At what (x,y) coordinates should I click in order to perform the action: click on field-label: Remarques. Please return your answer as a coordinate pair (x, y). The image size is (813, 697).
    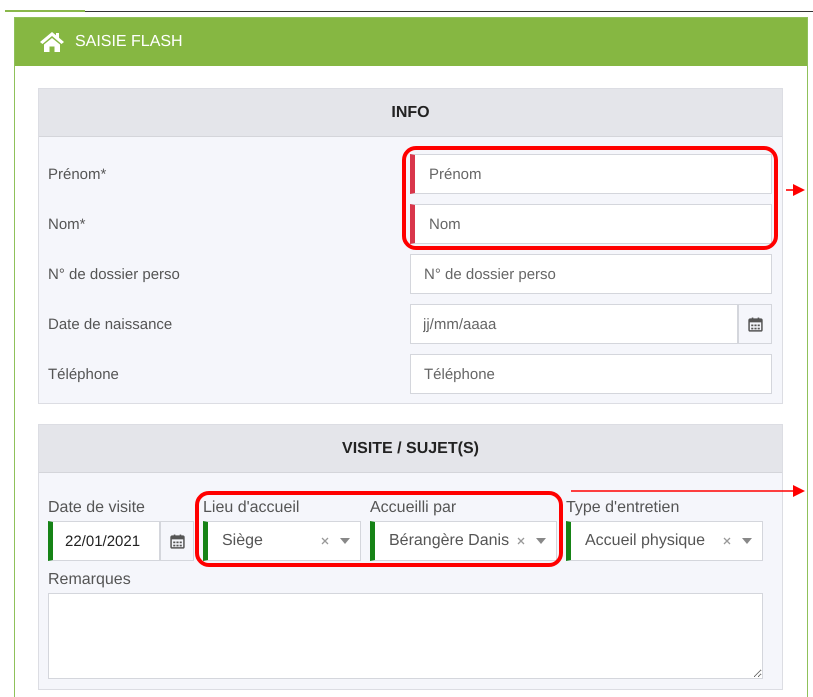
    Looking at the image, I should click on (90, 580).